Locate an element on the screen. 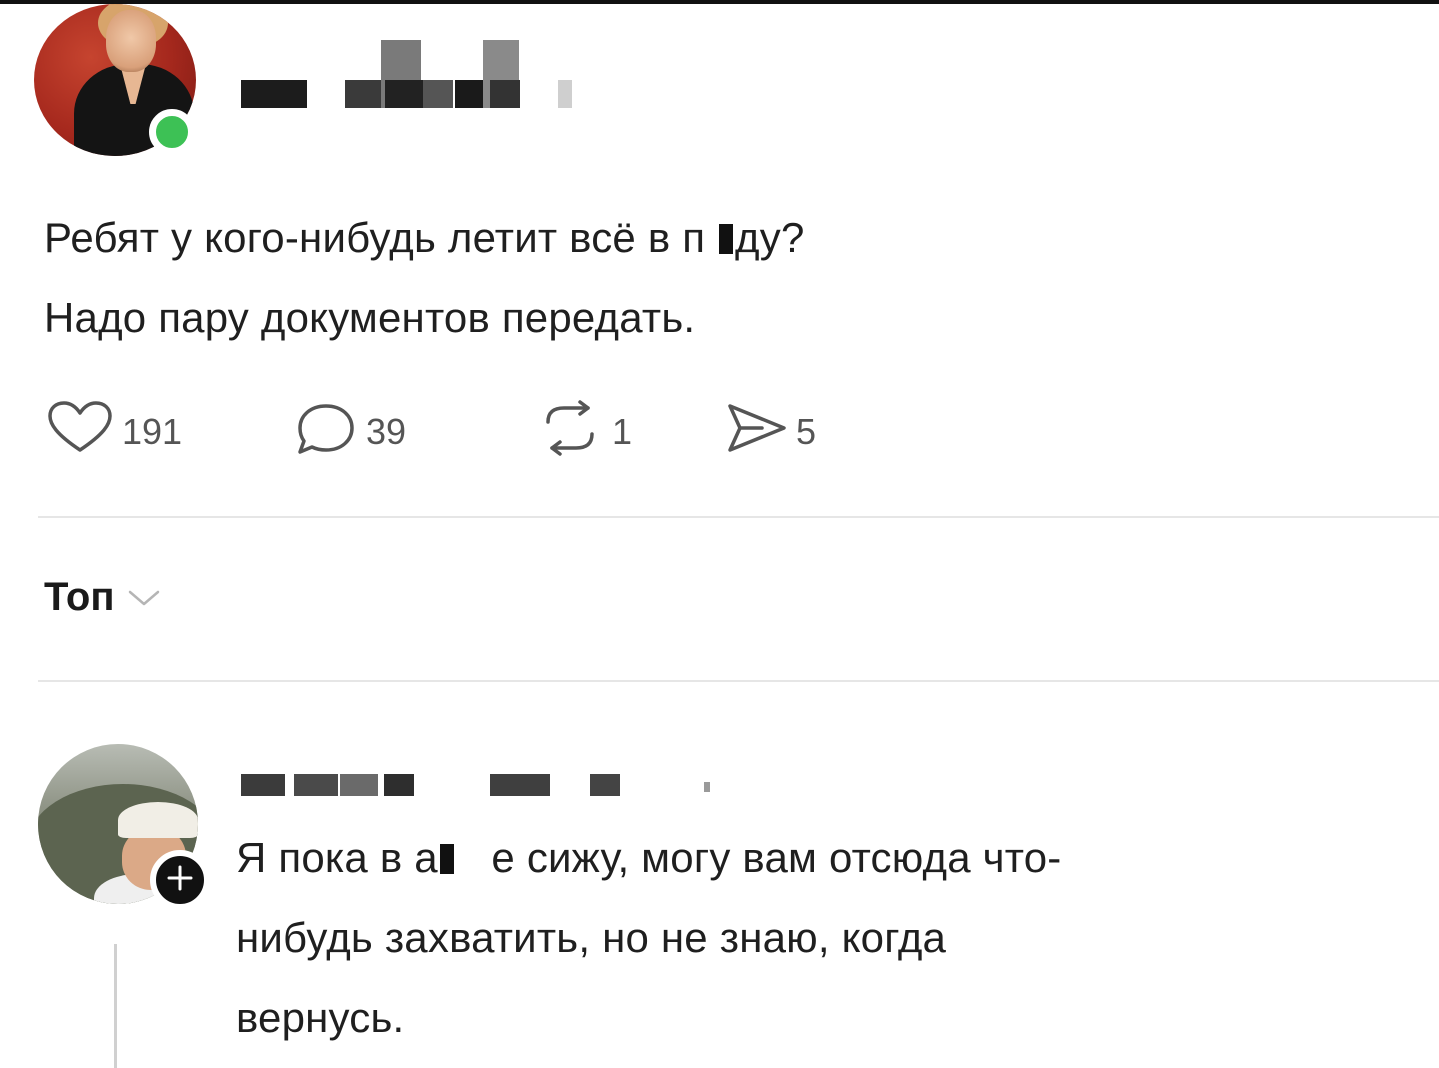 The image size is (1439, 1068). comment-bubble-icon is located at coordinates (326, 432).